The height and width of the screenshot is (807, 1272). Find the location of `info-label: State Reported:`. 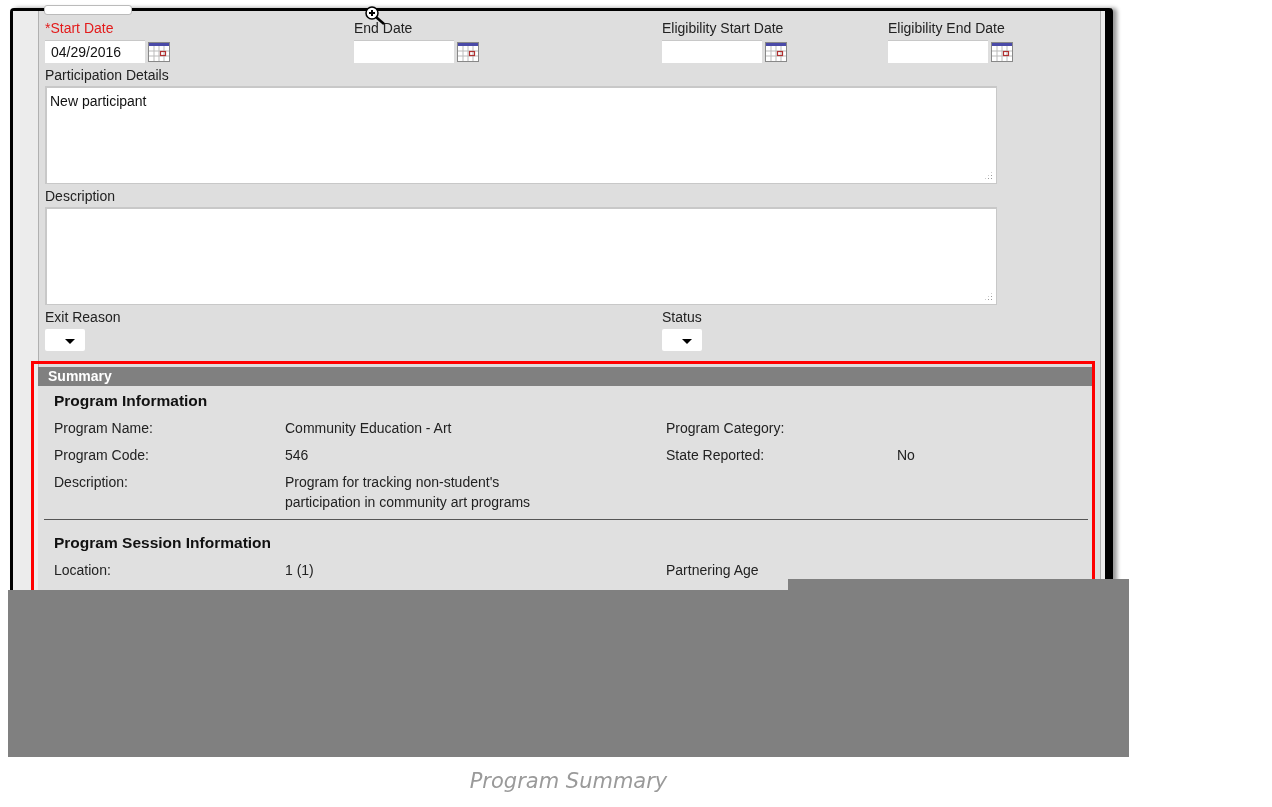

info-label: State Reported: is located at coordinates (716, 455).